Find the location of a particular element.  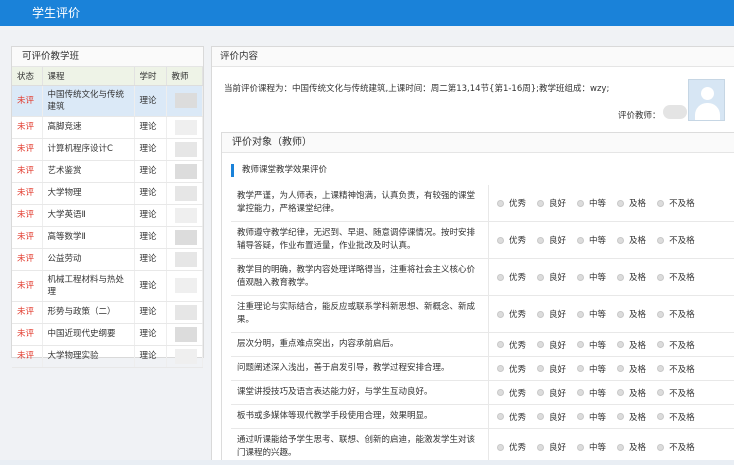

table-row: 未评 机械工程材料与热处理 理论 is located at coordinates (107, 286).